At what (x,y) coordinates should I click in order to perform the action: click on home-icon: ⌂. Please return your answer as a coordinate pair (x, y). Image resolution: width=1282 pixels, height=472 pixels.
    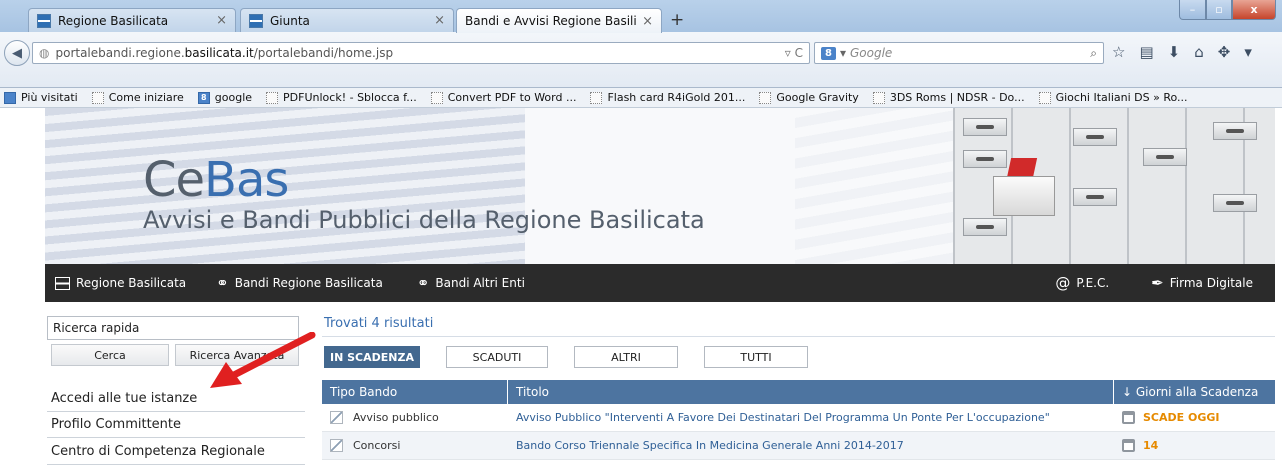
    Looking at the image, I should click on (1199, 52).